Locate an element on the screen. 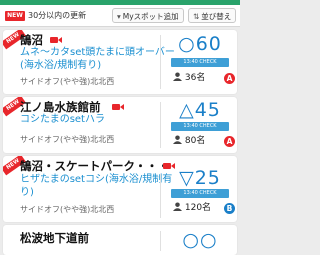  sort-icon: ⇅ is located at coordinates (196, 16).